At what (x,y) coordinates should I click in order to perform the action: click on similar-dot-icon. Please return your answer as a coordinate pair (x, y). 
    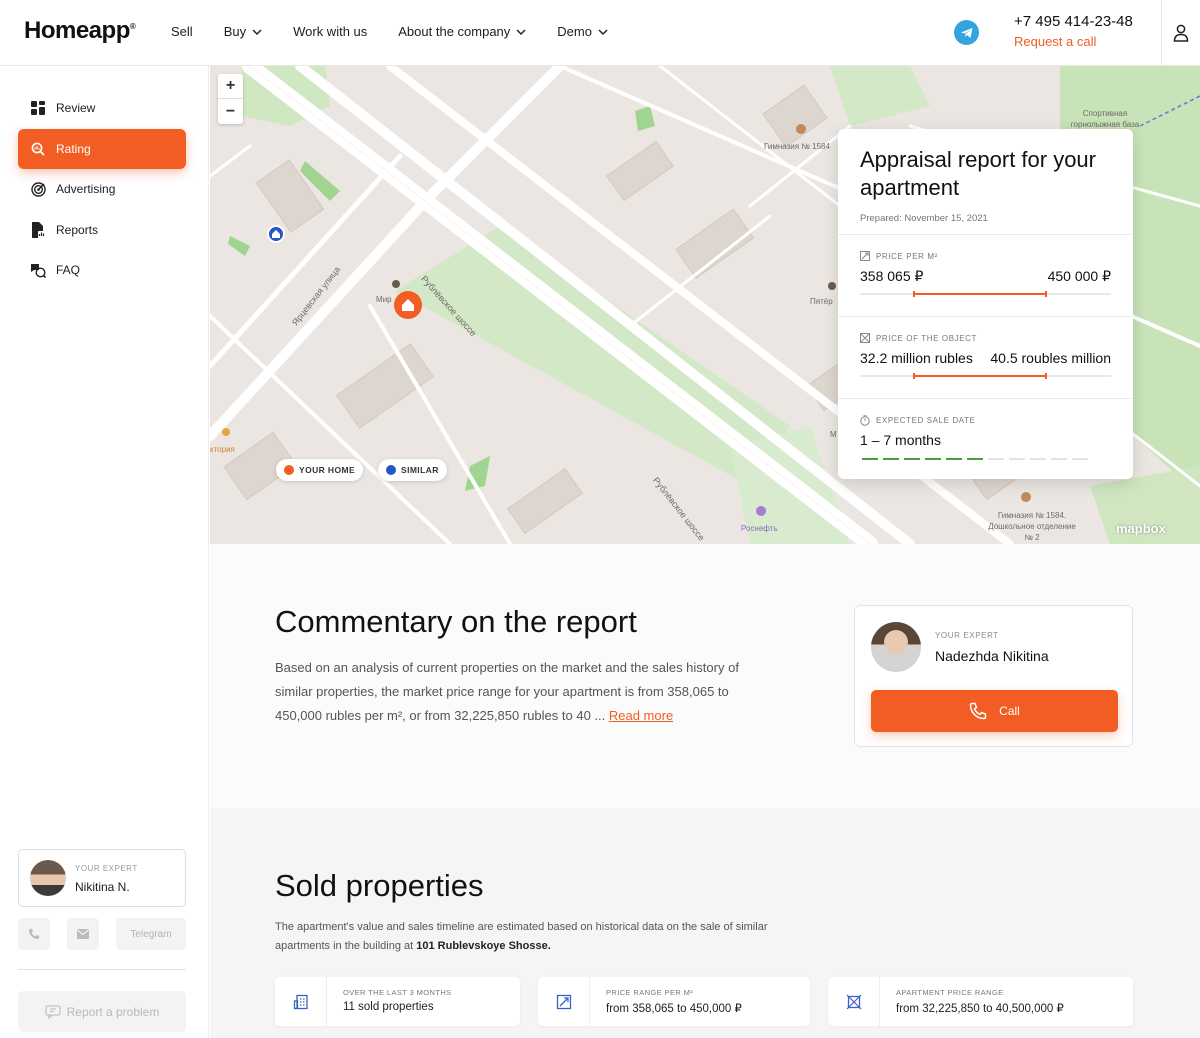
    Looking at the image, I should click on (391, 470).